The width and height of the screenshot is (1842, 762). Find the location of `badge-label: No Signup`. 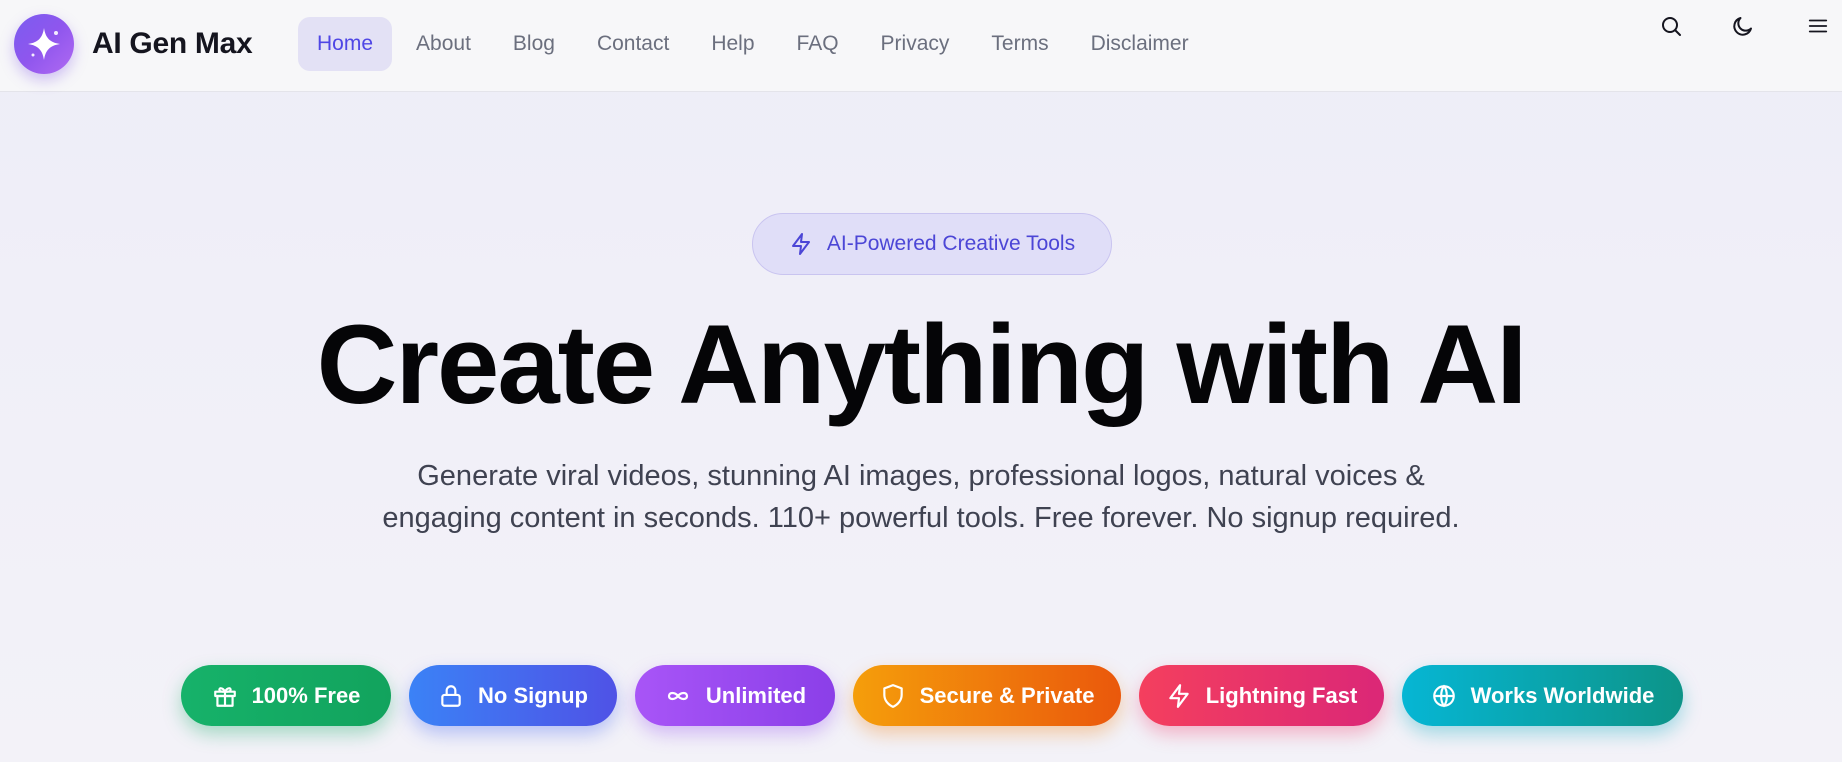

badge-label: No Signup is located at coordinates (533, 695).